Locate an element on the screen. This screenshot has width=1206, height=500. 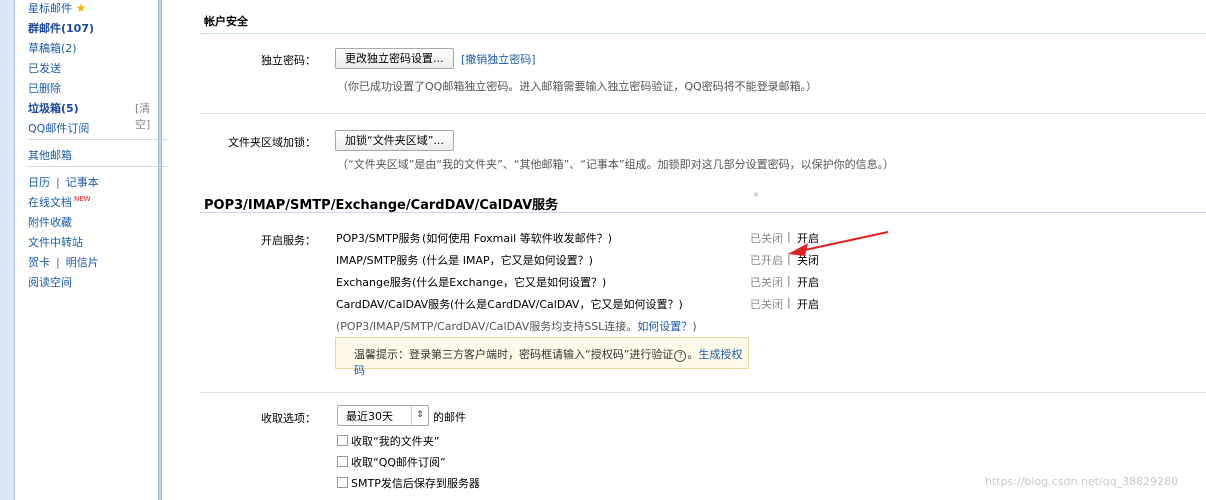
red-arrow-annotation is located at coordinates (838, 243).